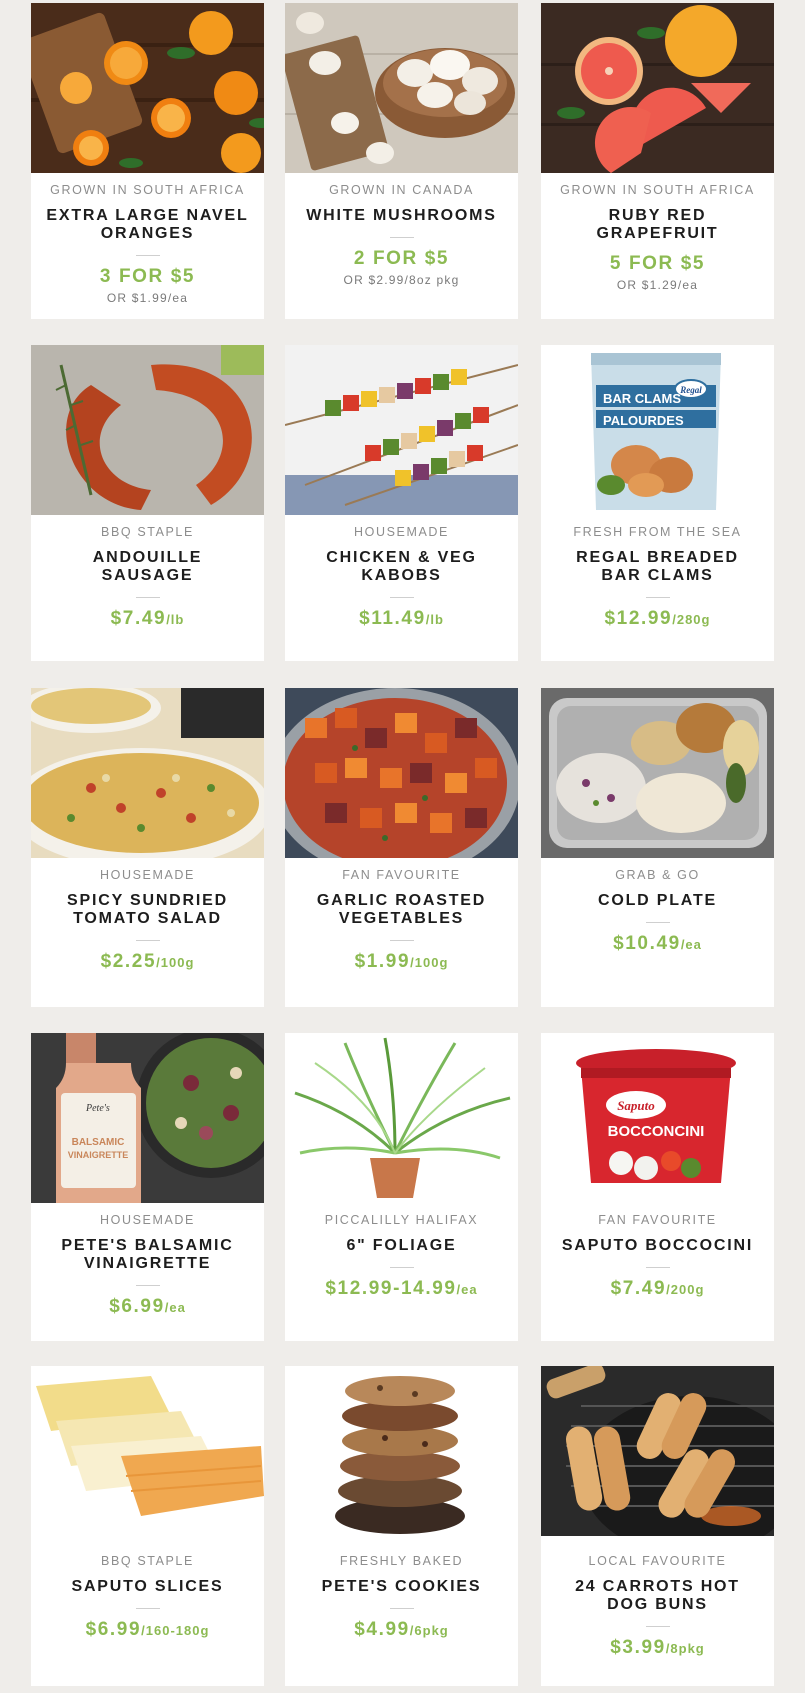 This screenshot has height=1693, width=805. What do you see at coordinates (147, 430) in the screenshot?
I see `sausage-photo` at bounding box center [147, 430].